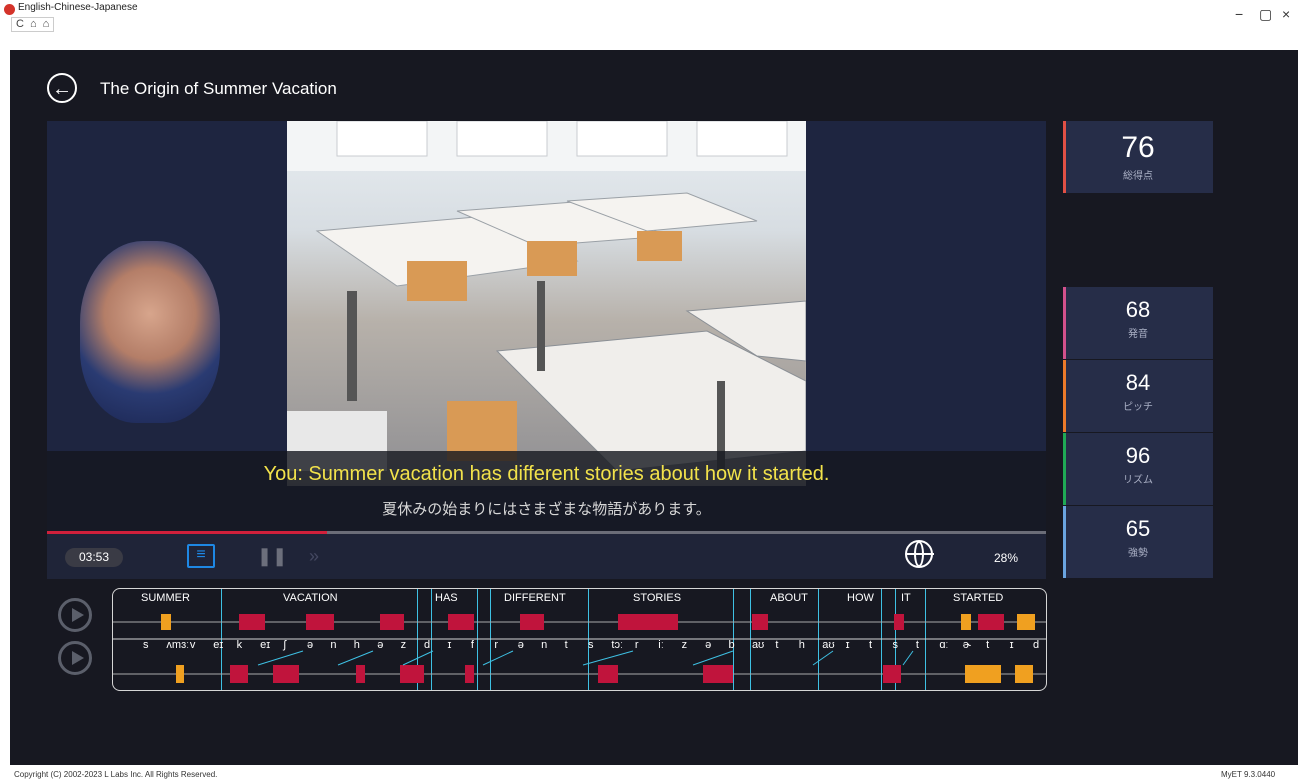  I want to click on score-pitch-value: 84, so click(1138, 382).